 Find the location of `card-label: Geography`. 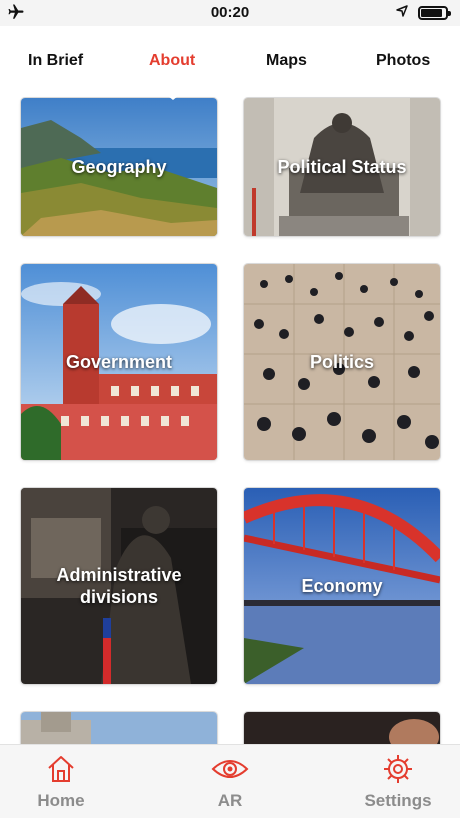

card-label: Geography is located at coordinates (119, 167).